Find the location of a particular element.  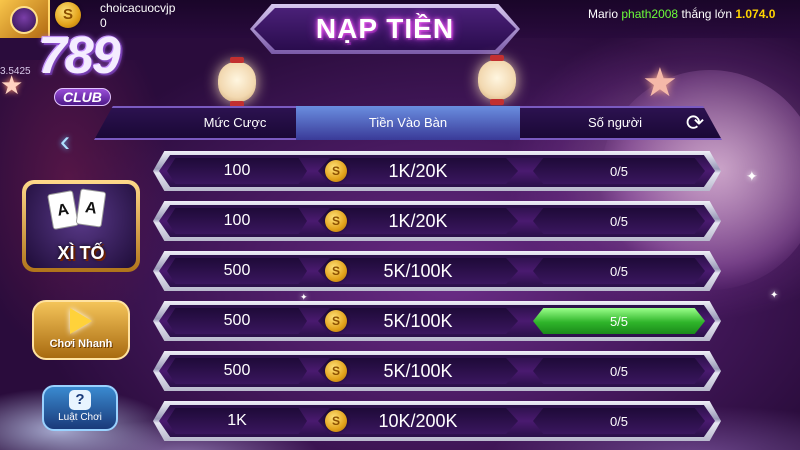

ticker-verb: thắng lớn is located at coordinates (707, 14).